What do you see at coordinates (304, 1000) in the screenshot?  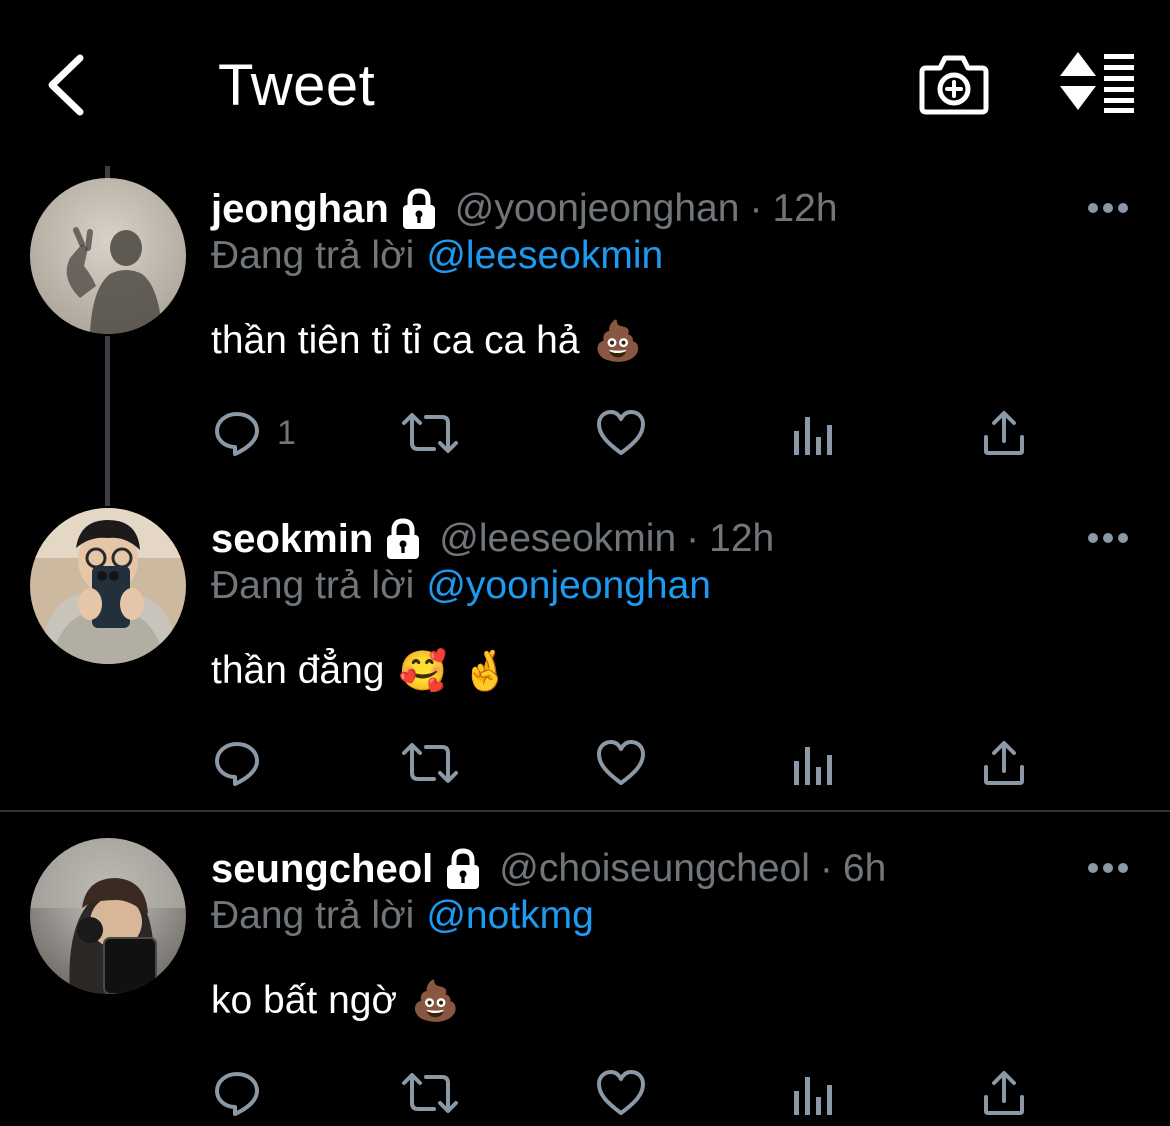 I see `tweet-body: ko bất ngờ` at bounding box center [304, 1000].